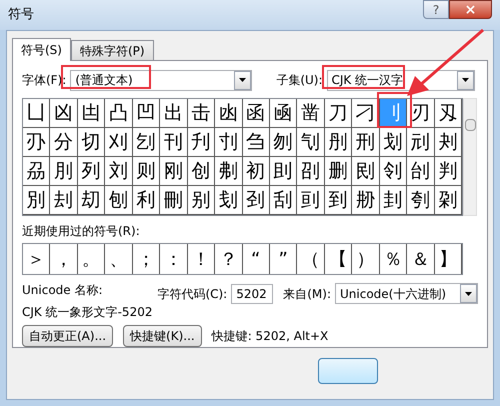  I want to click on help-button: ?, so click(436, 9).